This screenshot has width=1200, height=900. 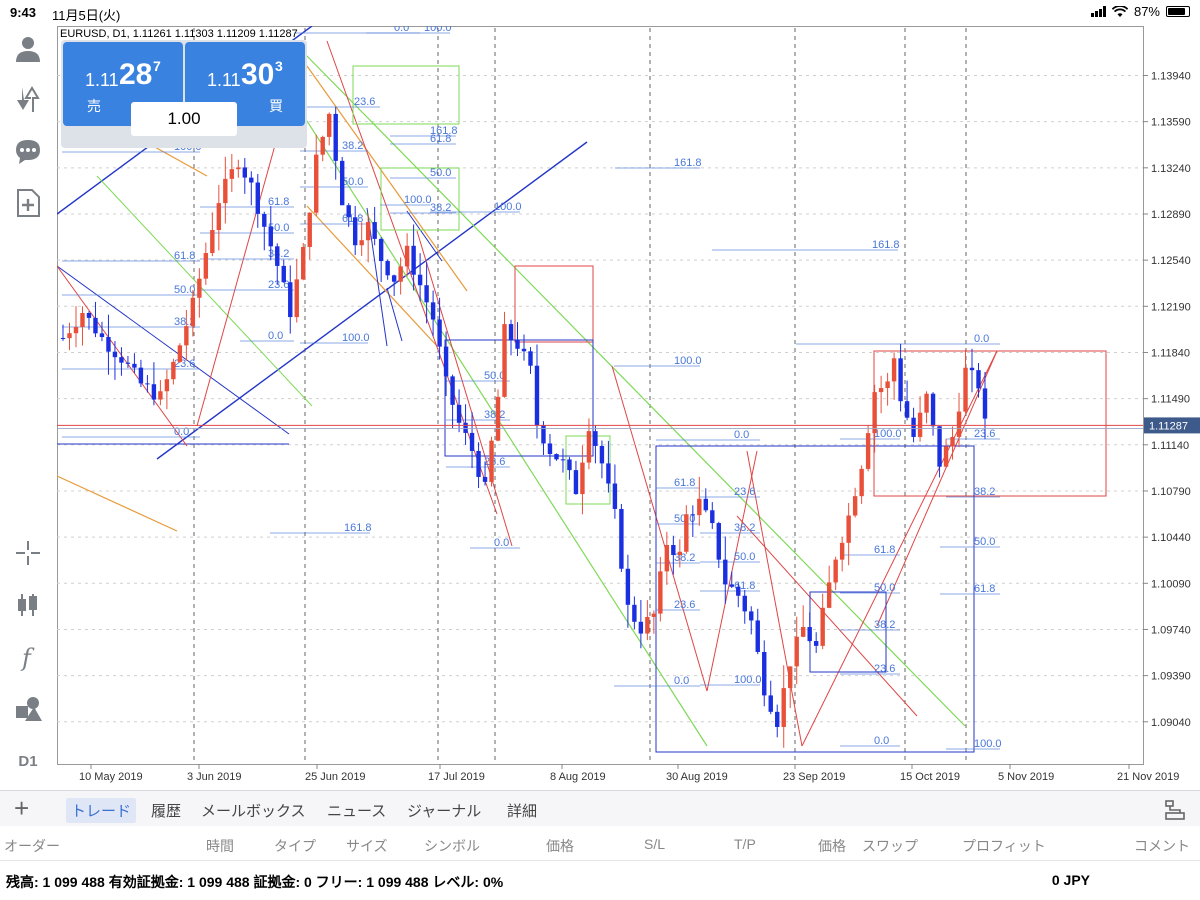 I want to click on time-tick-label: 10 May 2019, so click(x=111, y=777).